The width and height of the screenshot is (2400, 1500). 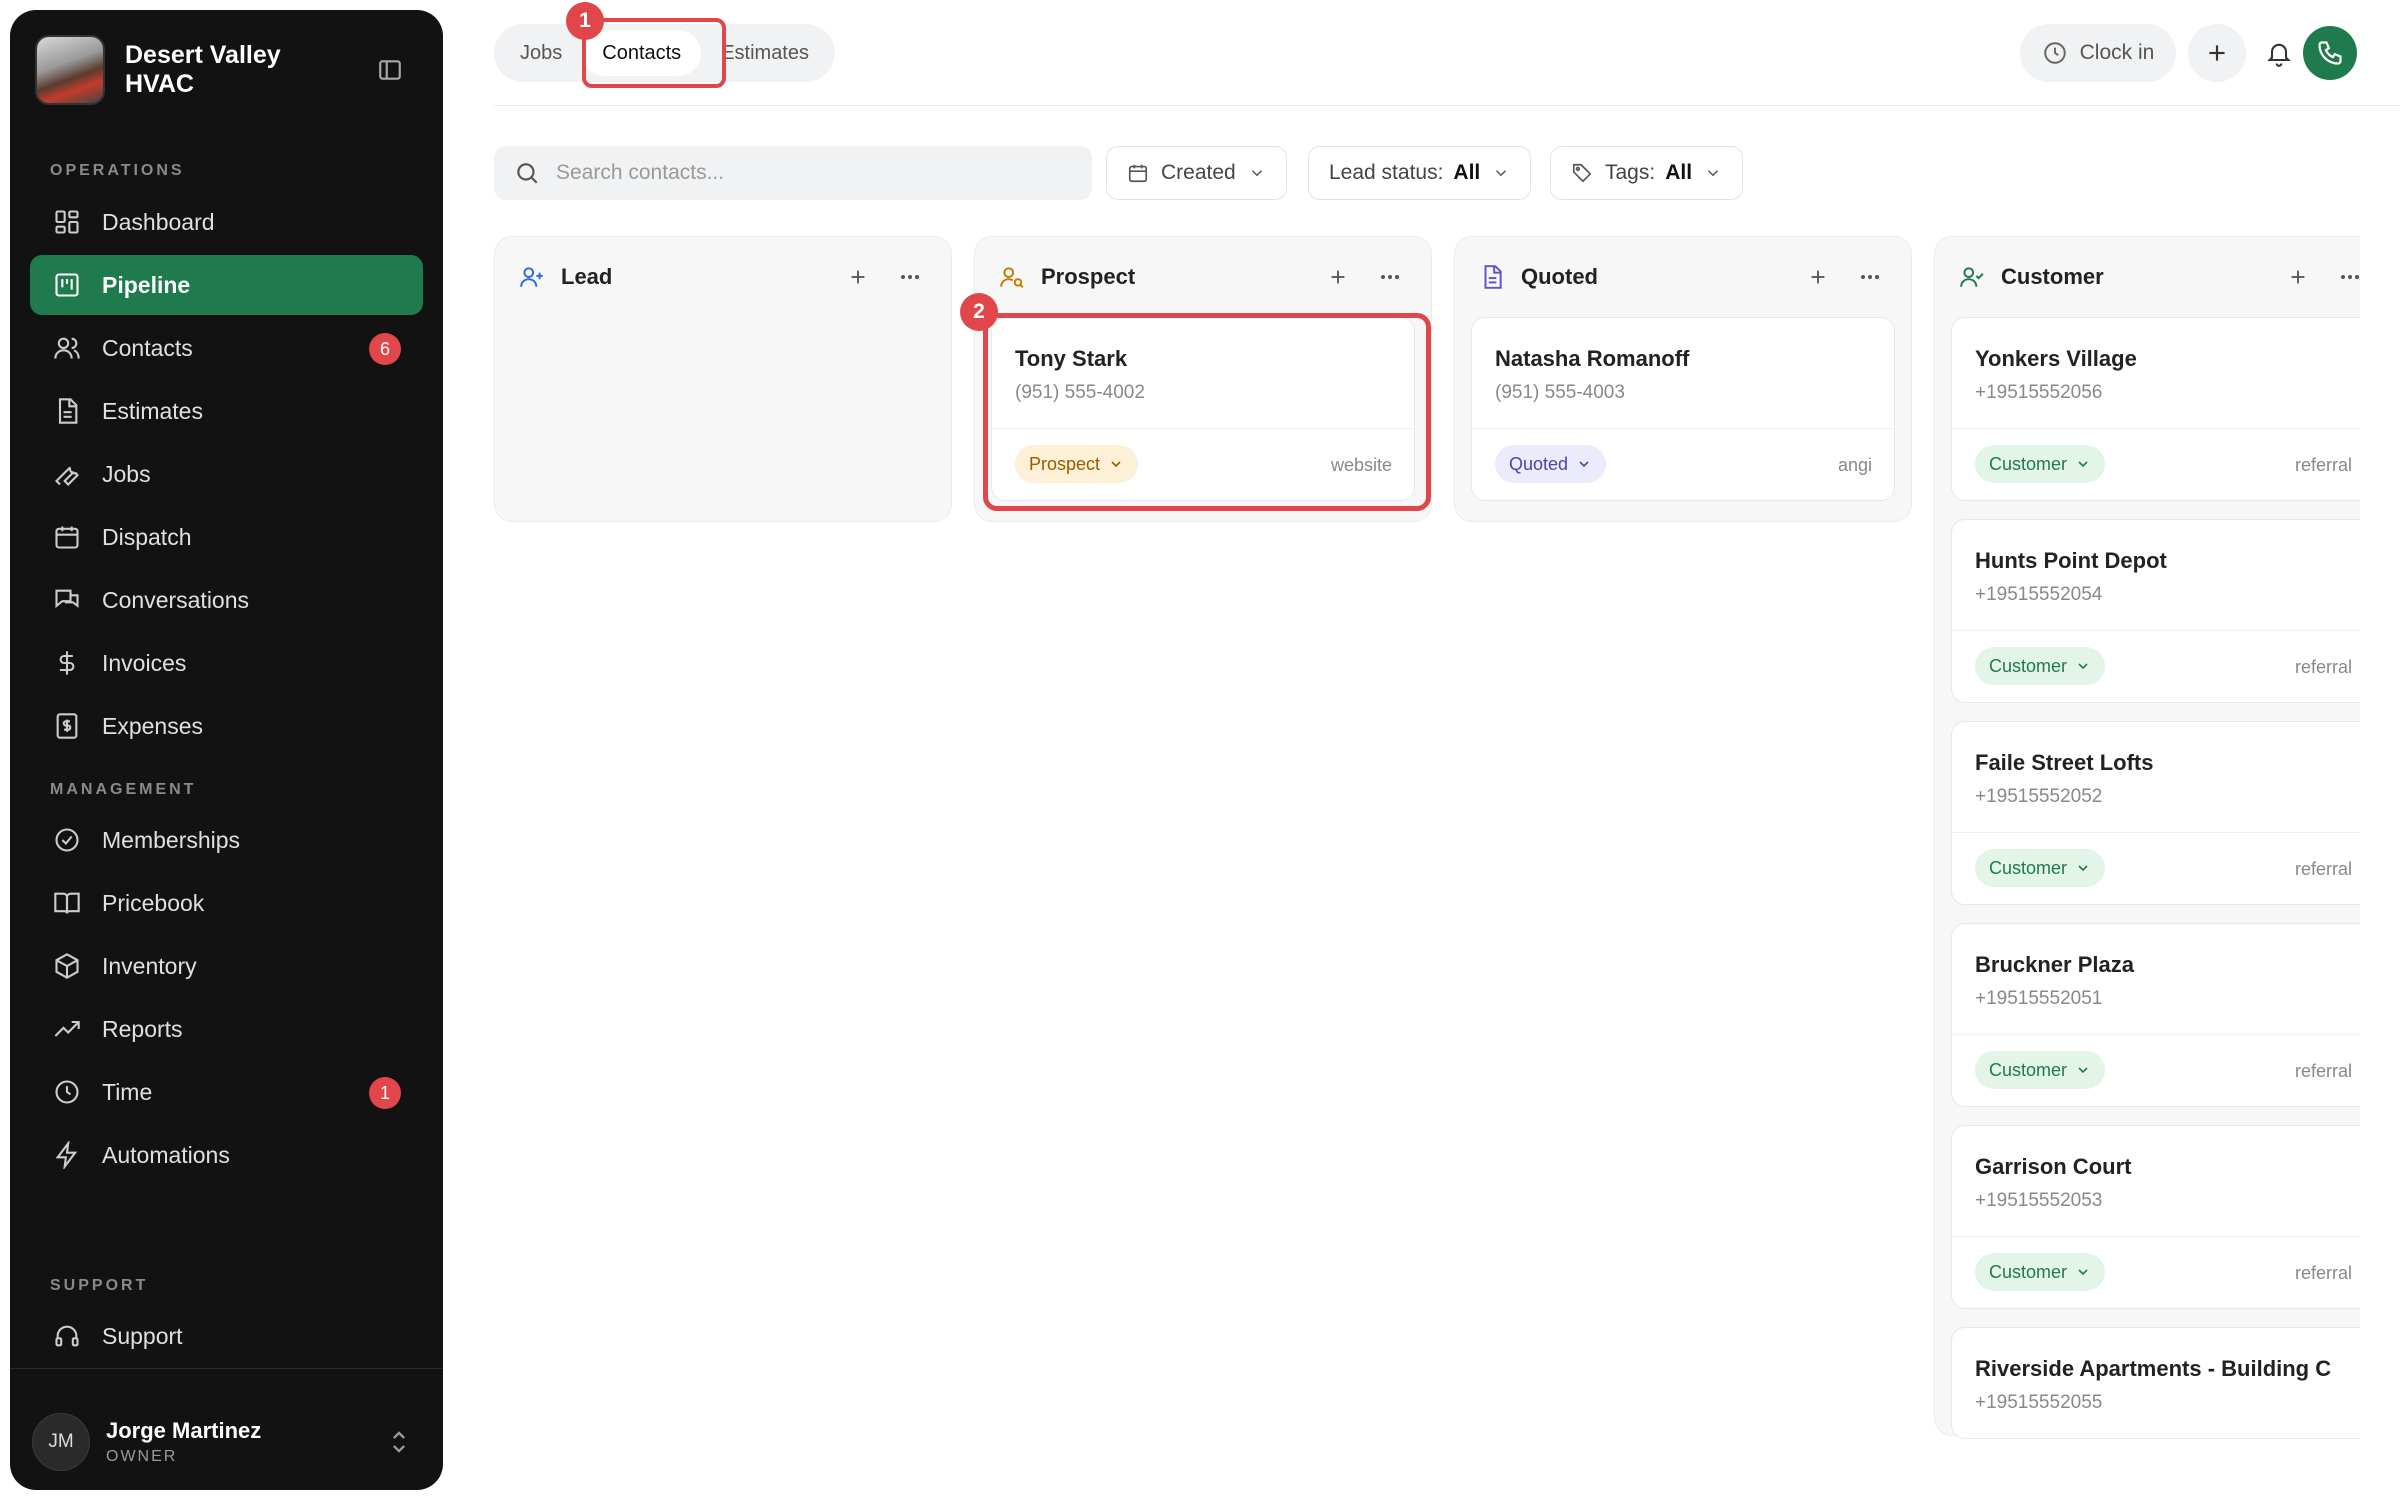 What do you see at coordinates (67, 1155) in the screenshot?
I see `bolt-icon` at bounding box center [67, 1155].